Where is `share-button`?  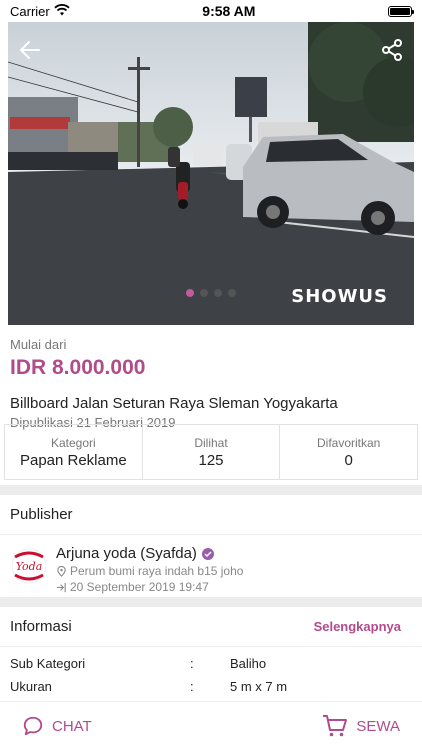
share-button is located at coordinates (392, 50).